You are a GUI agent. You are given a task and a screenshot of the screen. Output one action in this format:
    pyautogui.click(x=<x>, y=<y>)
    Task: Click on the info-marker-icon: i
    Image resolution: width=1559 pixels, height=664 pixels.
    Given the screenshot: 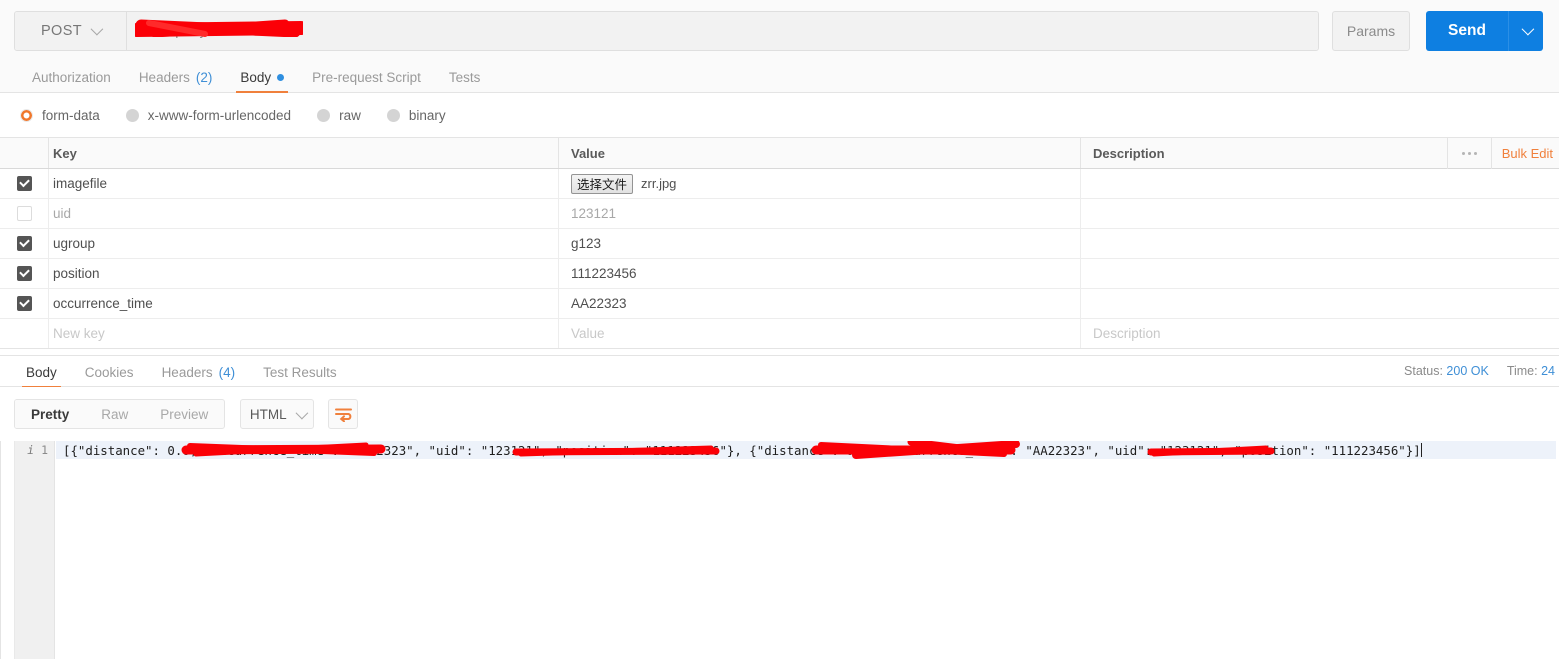 What is the action you would take?
    pyautogui.click(x=31, y=450)
    